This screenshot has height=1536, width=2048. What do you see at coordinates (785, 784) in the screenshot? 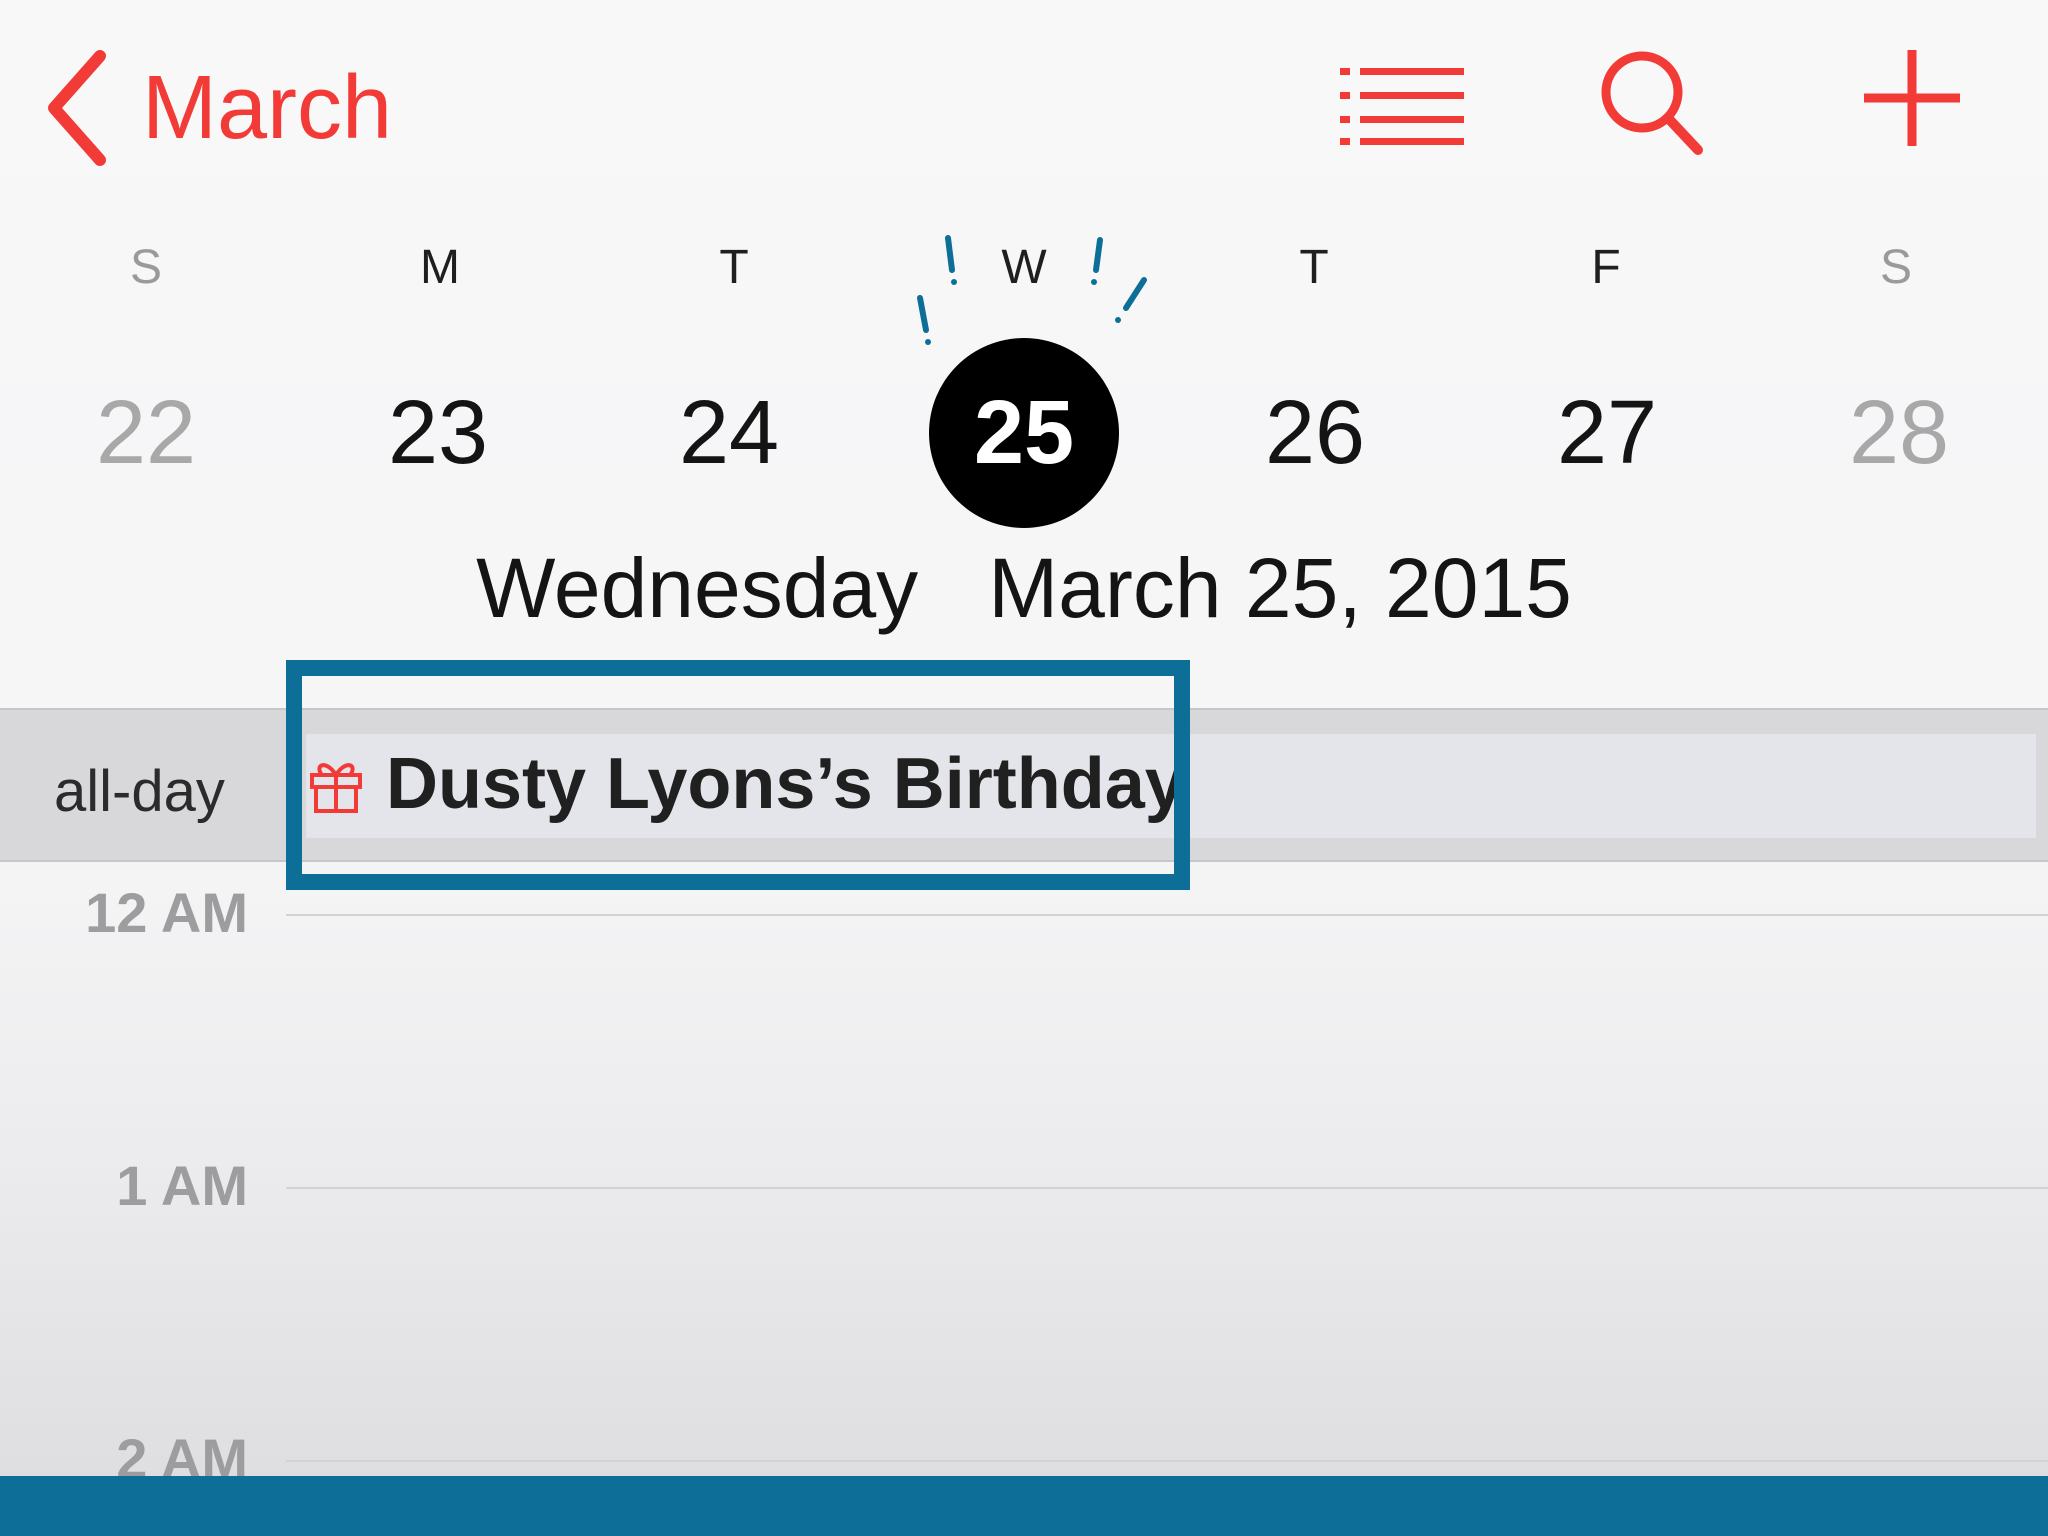
I see `event-title: Dusty Lyons’s Birthday` at bounding box center [785, 784].